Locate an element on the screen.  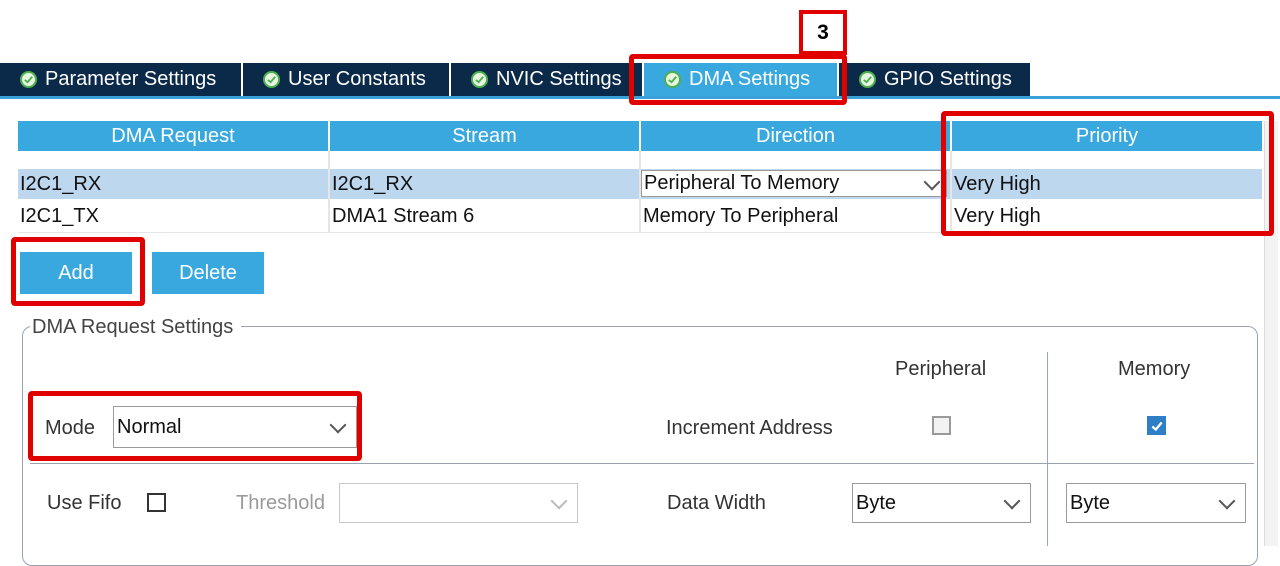
data-width-memory-value: Byte is located at coordinates (1090, 502).